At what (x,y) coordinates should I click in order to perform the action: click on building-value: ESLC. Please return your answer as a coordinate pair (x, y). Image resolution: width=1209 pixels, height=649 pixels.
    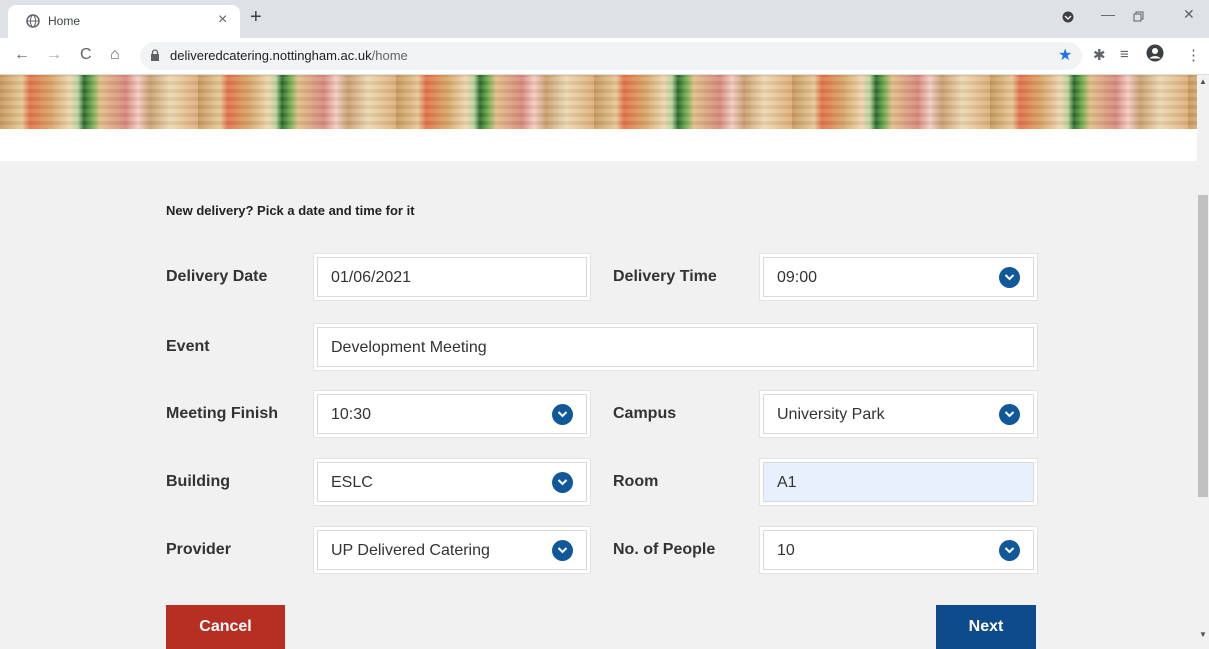
    Looking at the image, I should click on (352, 482).